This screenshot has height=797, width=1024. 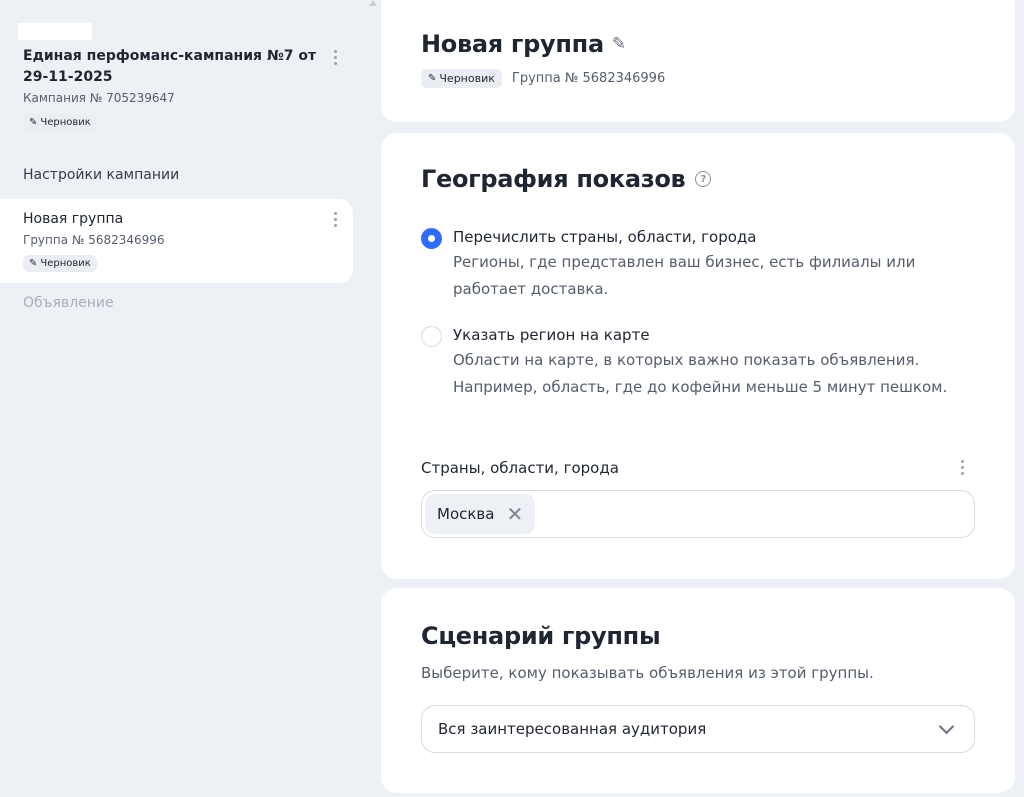 I want to click on regions-more-icon, so click(x=962, y=467).